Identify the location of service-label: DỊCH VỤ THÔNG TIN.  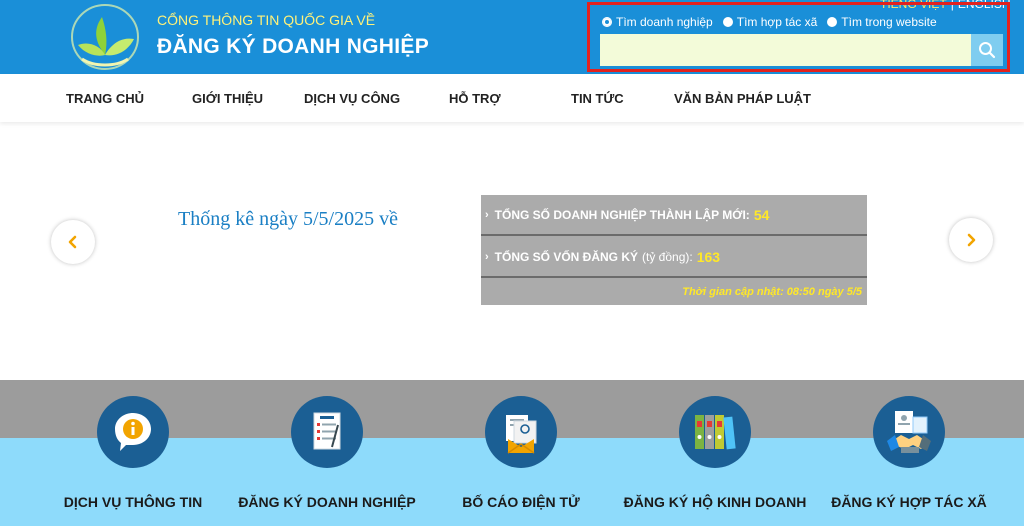
(133, 502).